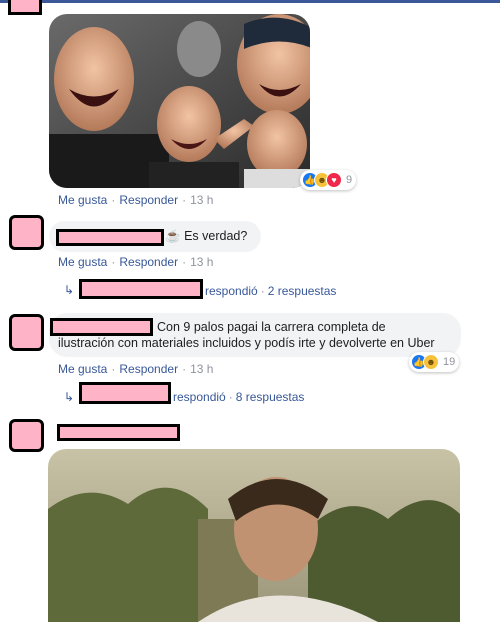  I want to click on comment-image, so click(179, 101).